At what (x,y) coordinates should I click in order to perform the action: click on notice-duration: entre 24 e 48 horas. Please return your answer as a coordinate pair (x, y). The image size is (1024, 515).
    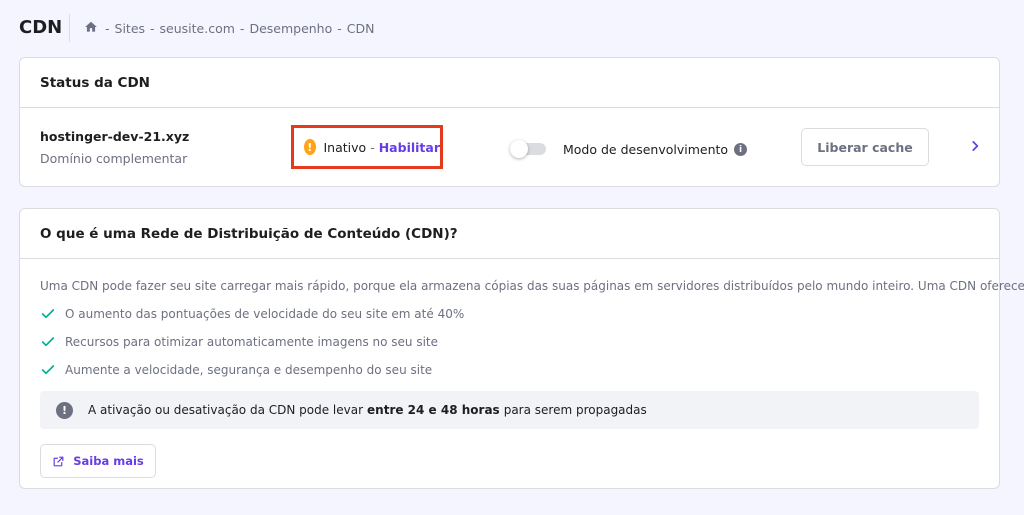
    Looking at the image, I should click on (433, 410).